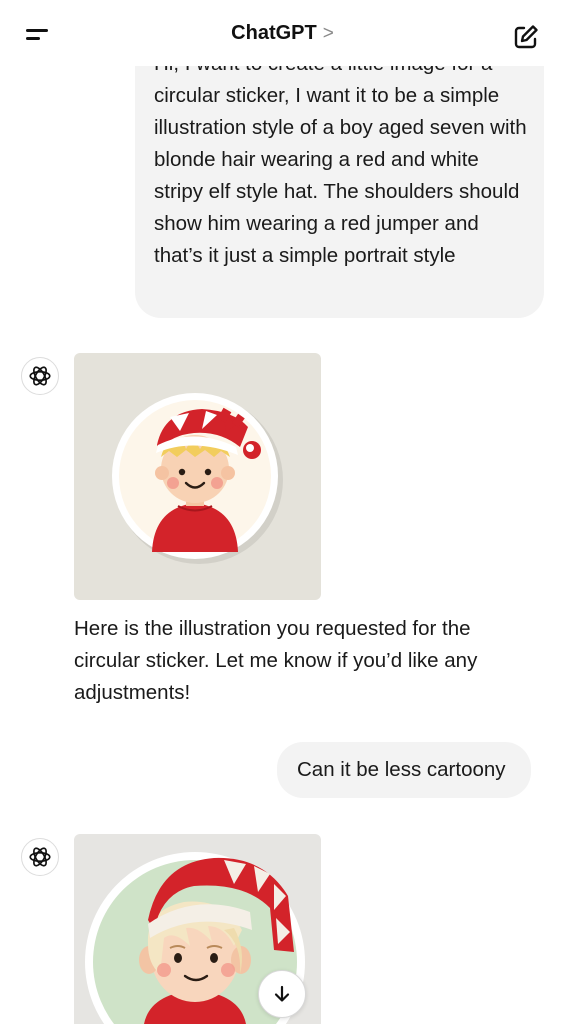  I want to click on scroll-down-button, so click(282, 994).